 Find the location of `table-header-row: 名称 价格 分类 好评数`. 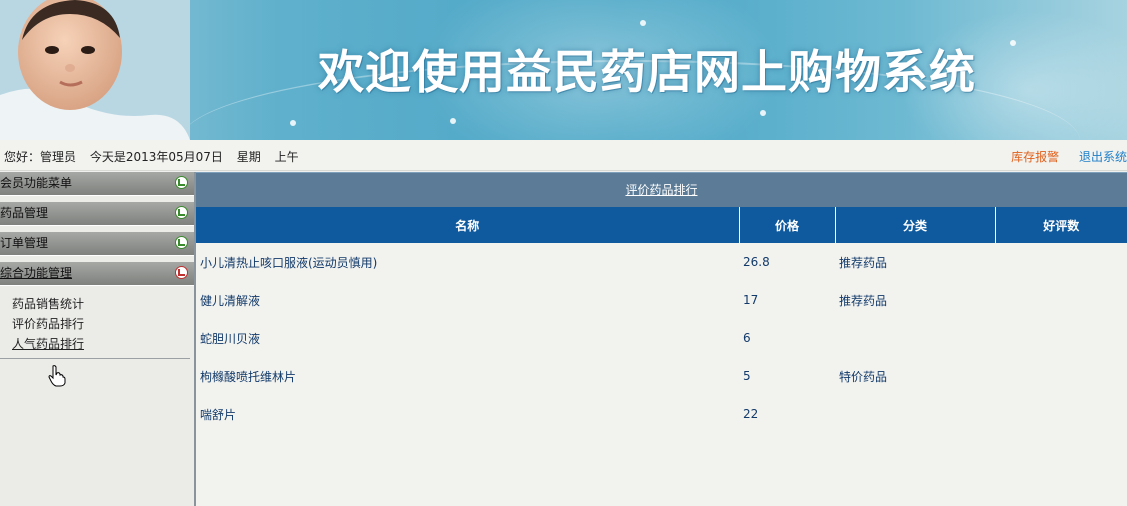

table-header-row: 名称 价格 分类 好评数 is located at coordinates (661, 225).